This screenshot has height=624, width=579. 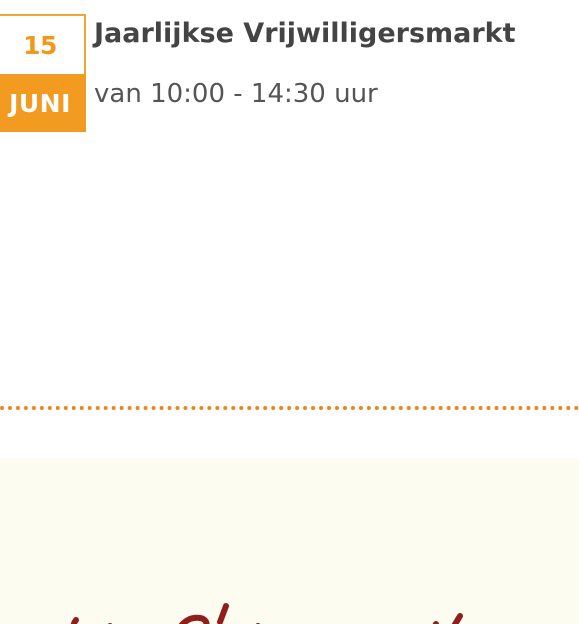 I want to click on script-heading, so click(x=266, y=613).